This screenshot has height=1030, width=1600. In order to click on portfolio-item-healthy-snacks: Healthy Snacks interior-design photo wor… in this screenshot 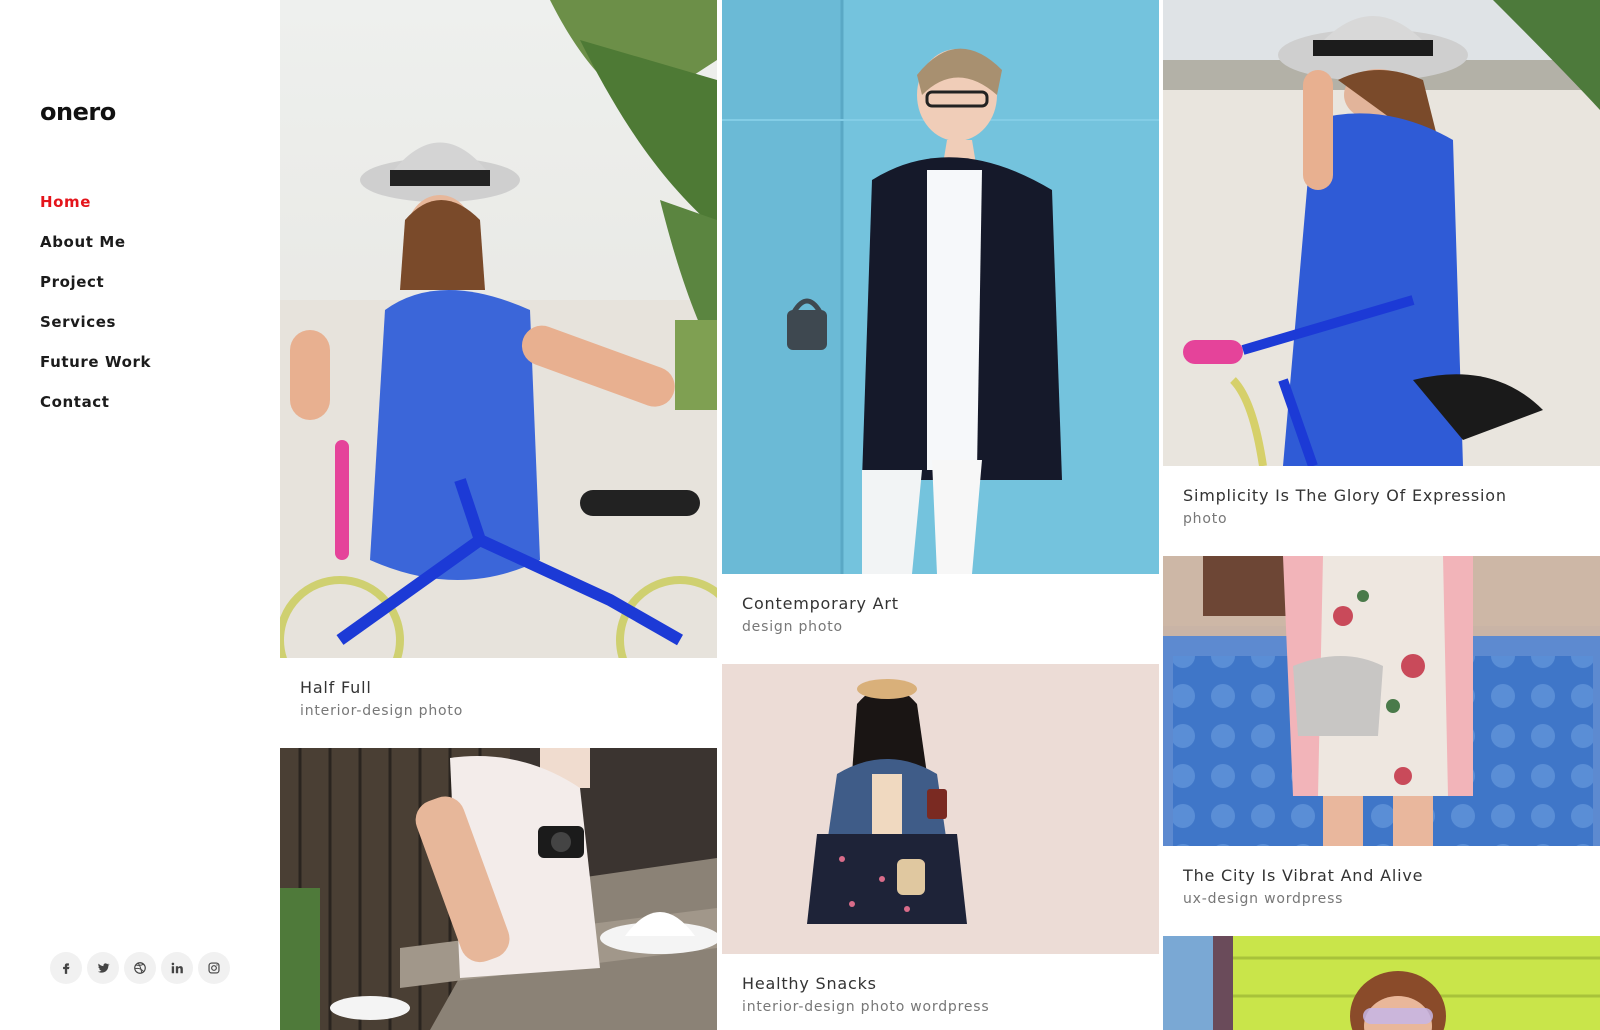, I will do `click(940, 847)`.